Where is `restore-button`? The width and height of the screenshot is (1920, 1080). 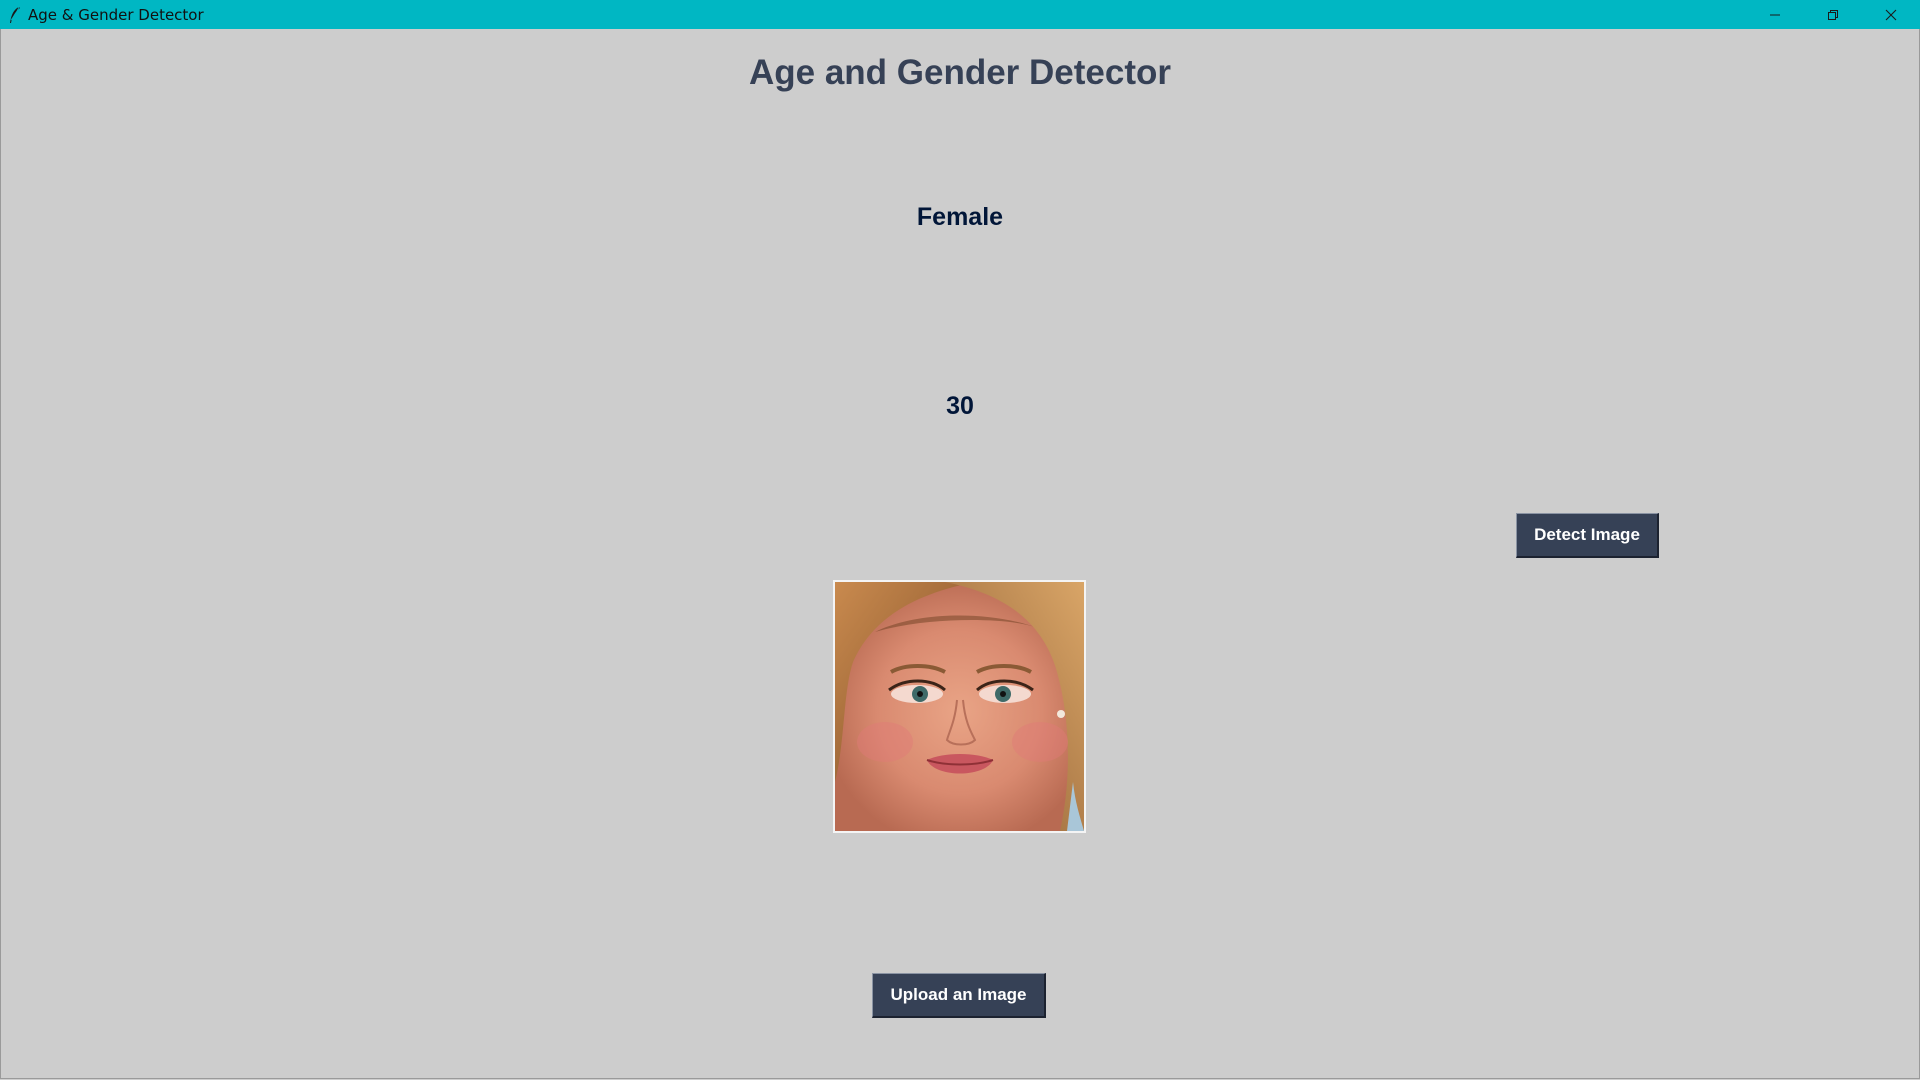
restore-button is located at coordinates (1833, 14).